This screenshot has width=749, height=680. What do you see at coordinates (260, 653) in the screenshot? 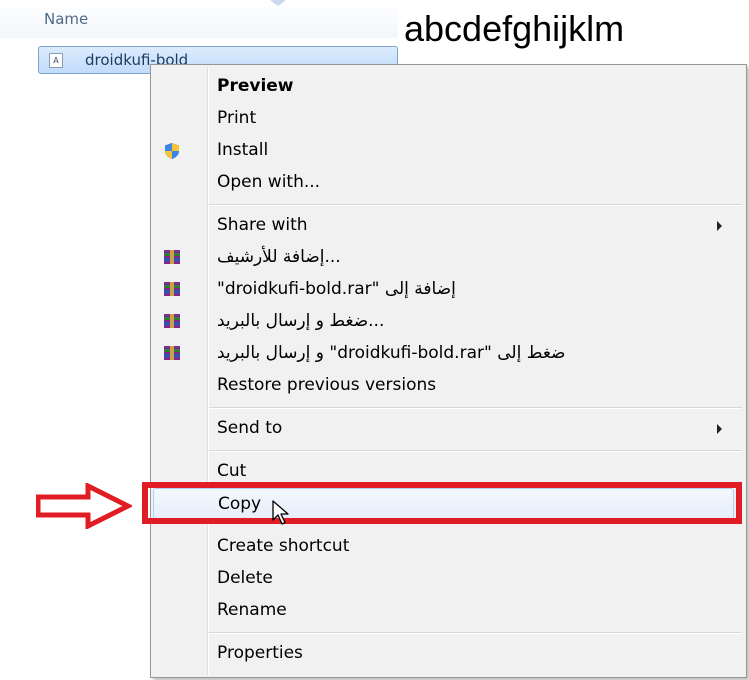
I see `menu-item-label: Properties` at bounding box center [260, 653].